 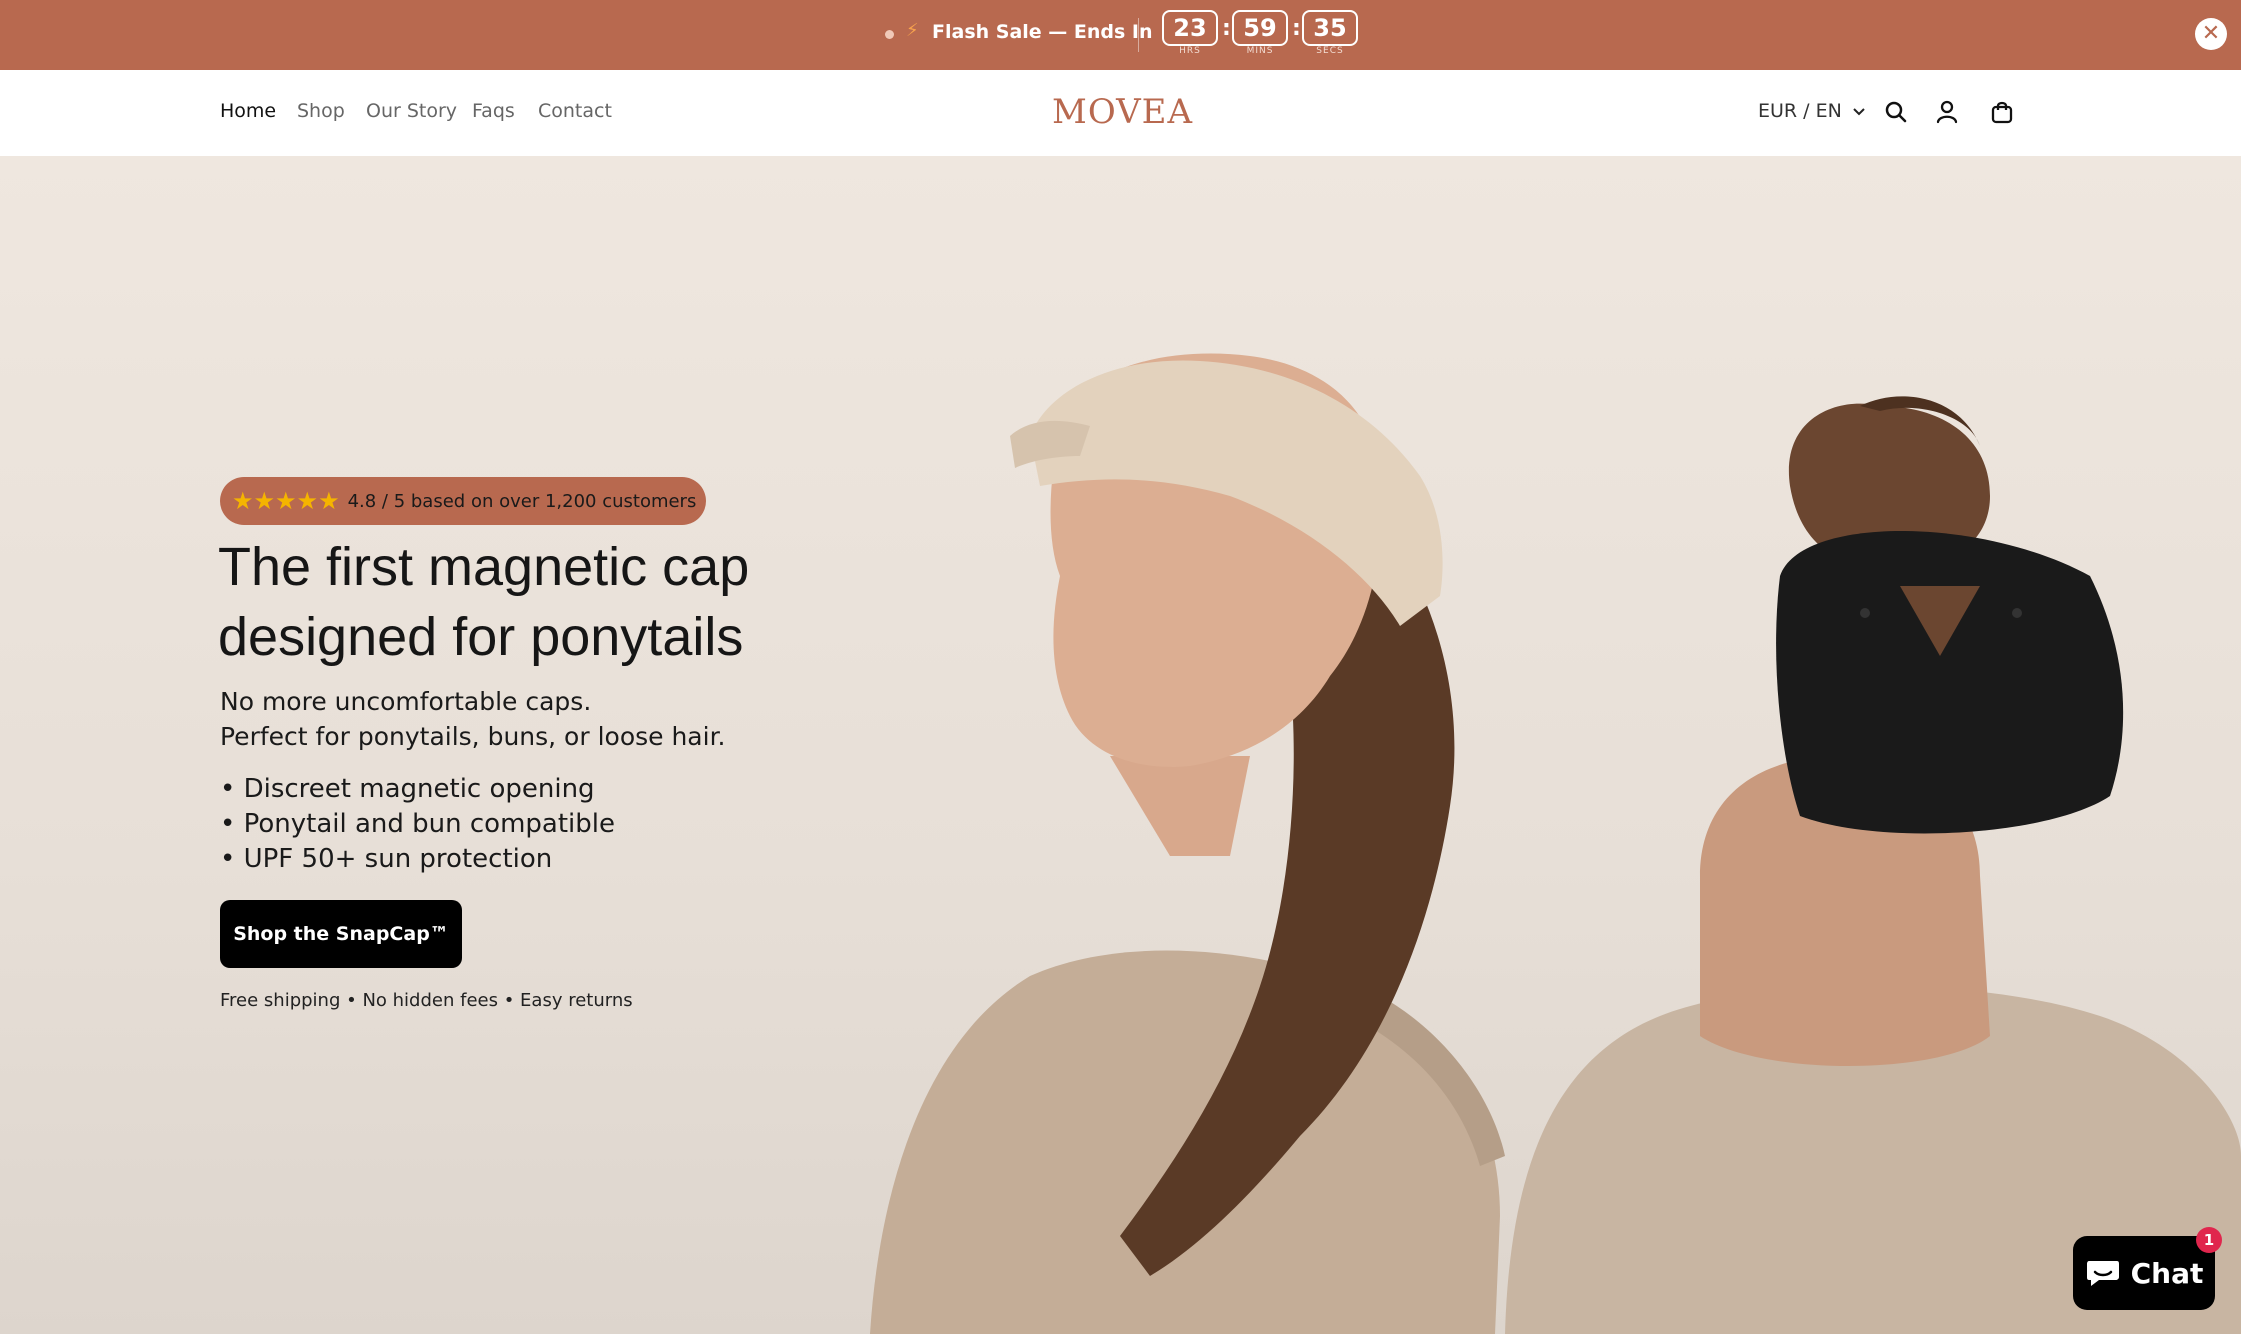 I want to click on chat-button: Chat, so click(x=2144, y=1273).